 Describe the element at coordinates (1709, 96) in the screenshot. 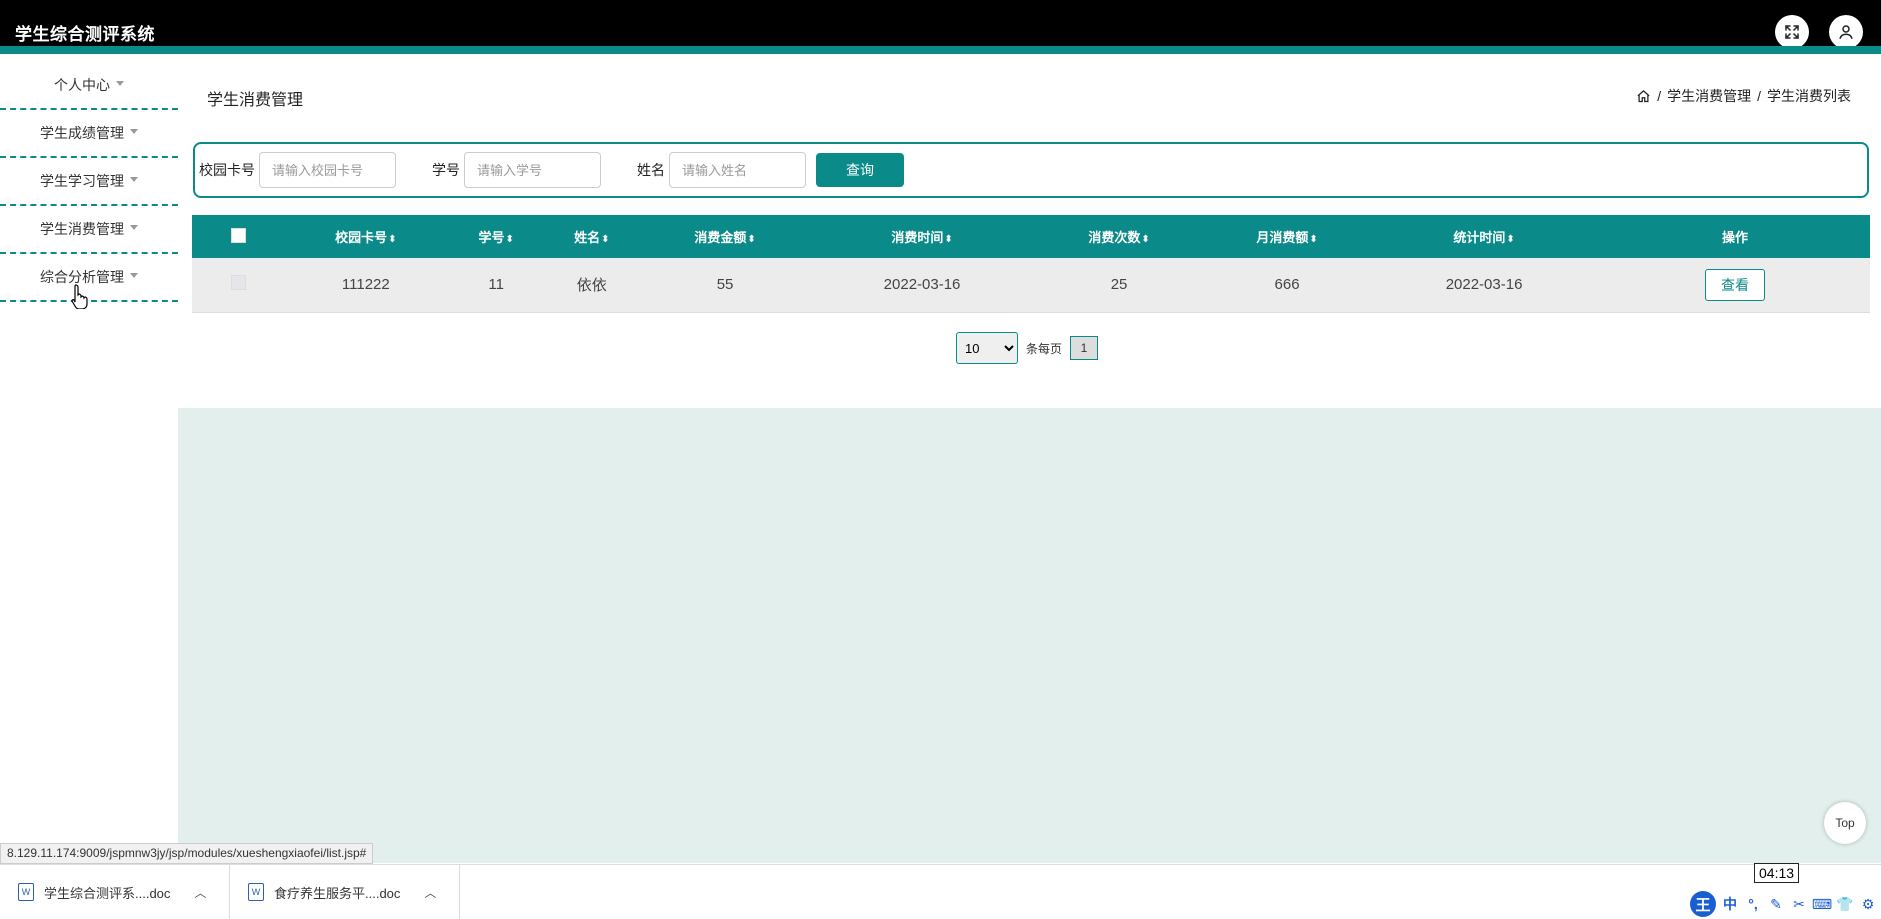

I see `breadcrumb-item-consumption-management: 学生消费管理` at that location.